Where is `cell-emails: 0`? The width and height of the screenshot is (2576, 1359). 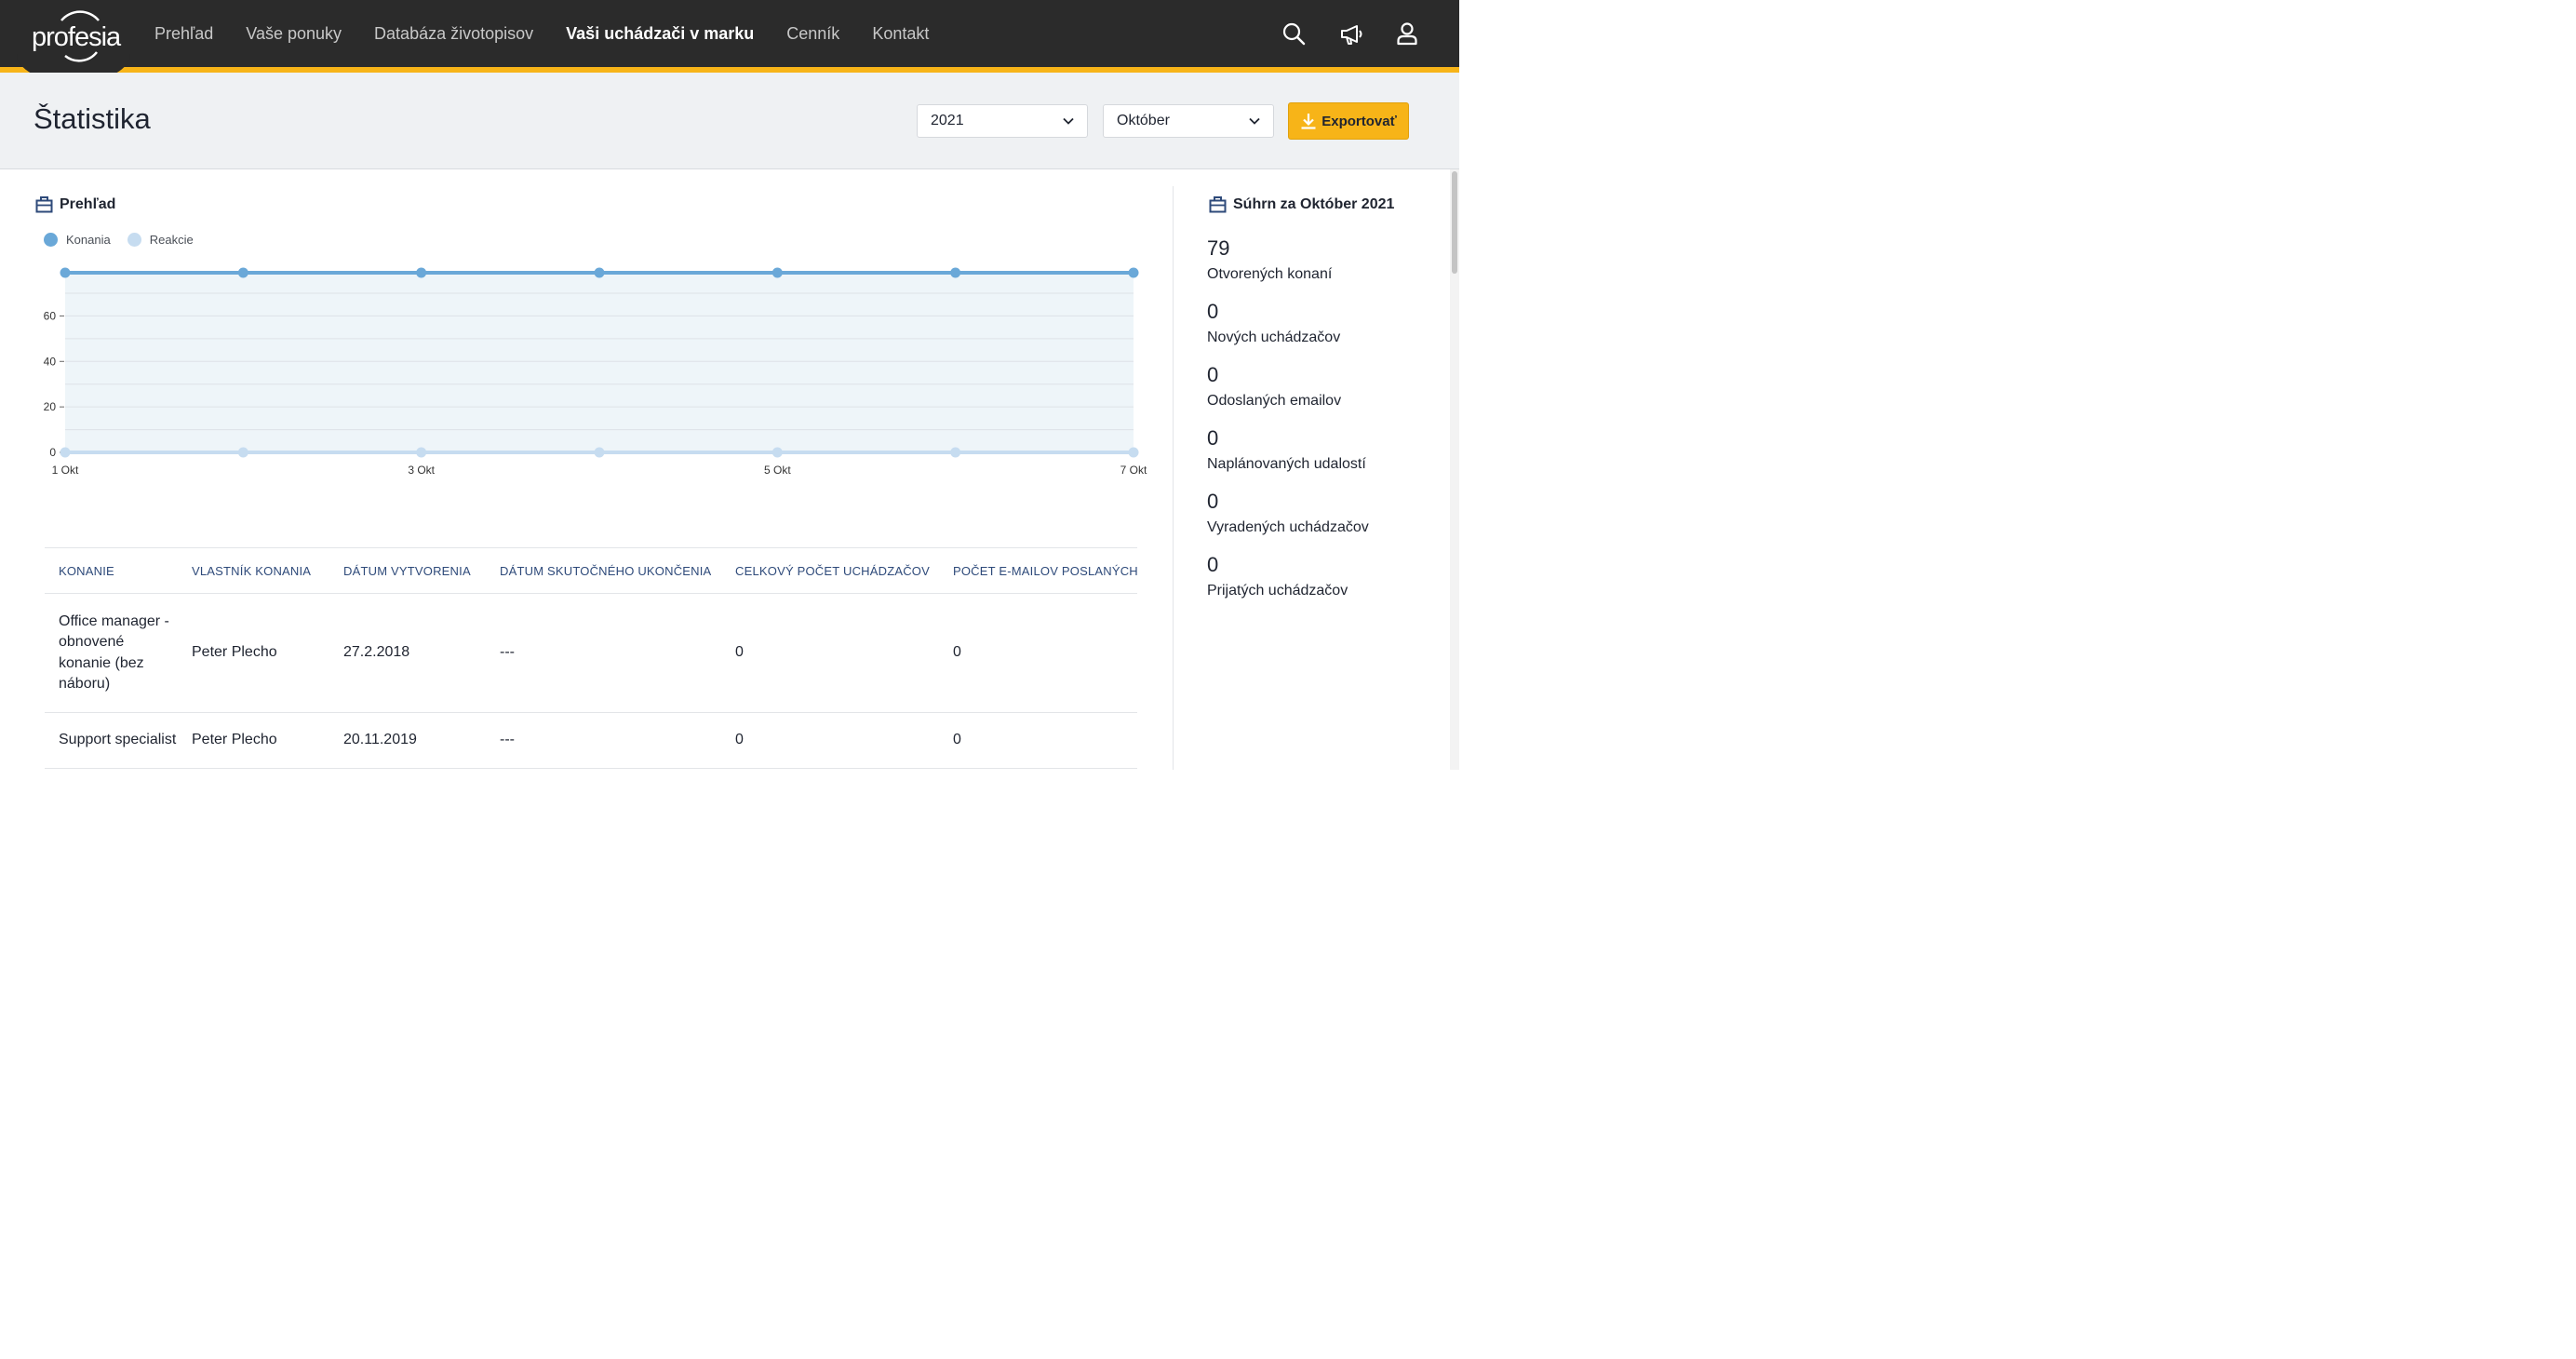
cell-emails: 0 is located at coordinates (957, 652).